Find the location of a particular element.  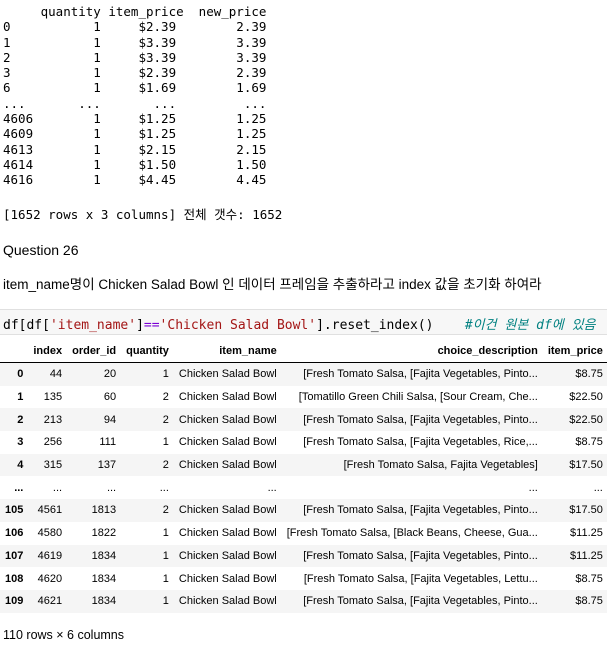

output-line: 4616 1 $4.45 4.45 is located at coordinates (135, 180).